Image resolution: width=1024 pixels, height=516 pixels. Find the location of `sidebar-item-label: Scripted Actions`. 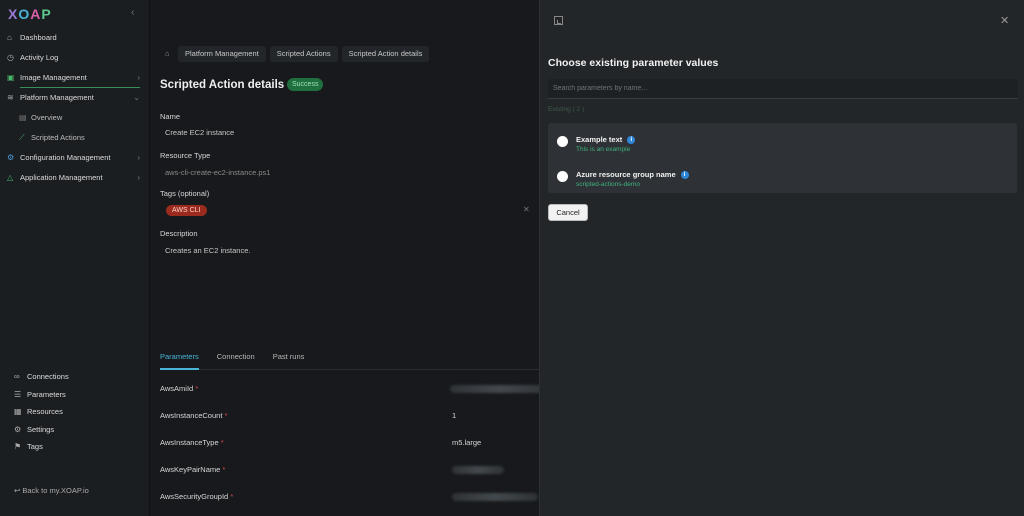

sidebar-item-label: Scripted Actions is located at coordinates (58, 137).